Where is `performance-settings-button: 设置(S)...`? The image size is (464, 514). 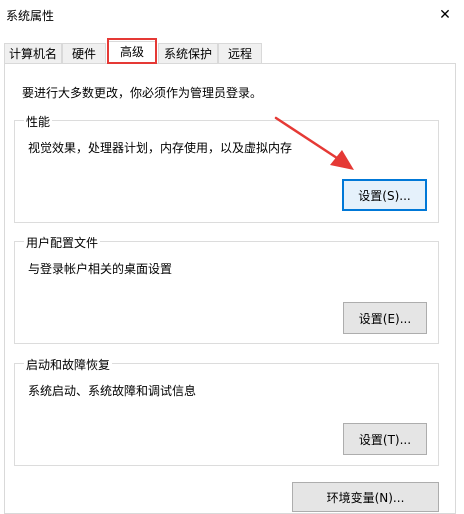
performance-settings-button: 设置(S)... is located at coordinates (384, 195).